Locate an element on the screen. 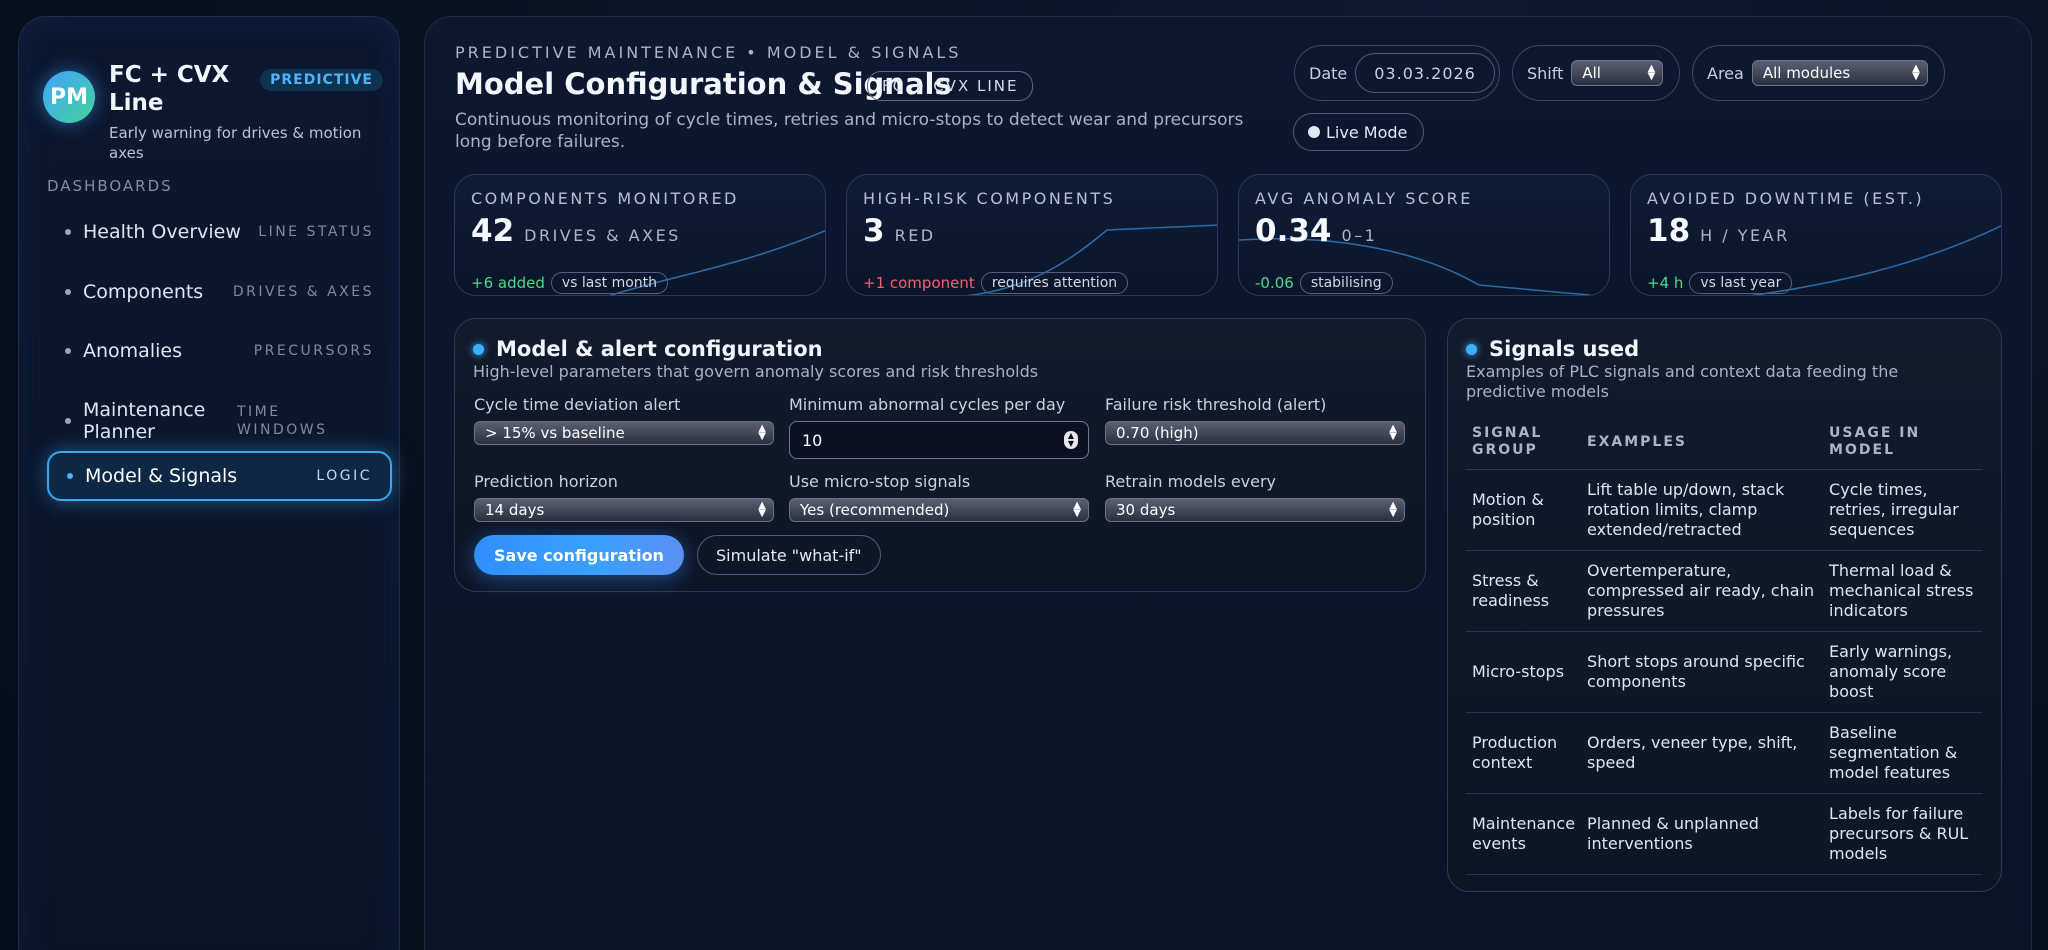  signal-group-cell: Stress & readiness is located at coordinates (1524, 591).